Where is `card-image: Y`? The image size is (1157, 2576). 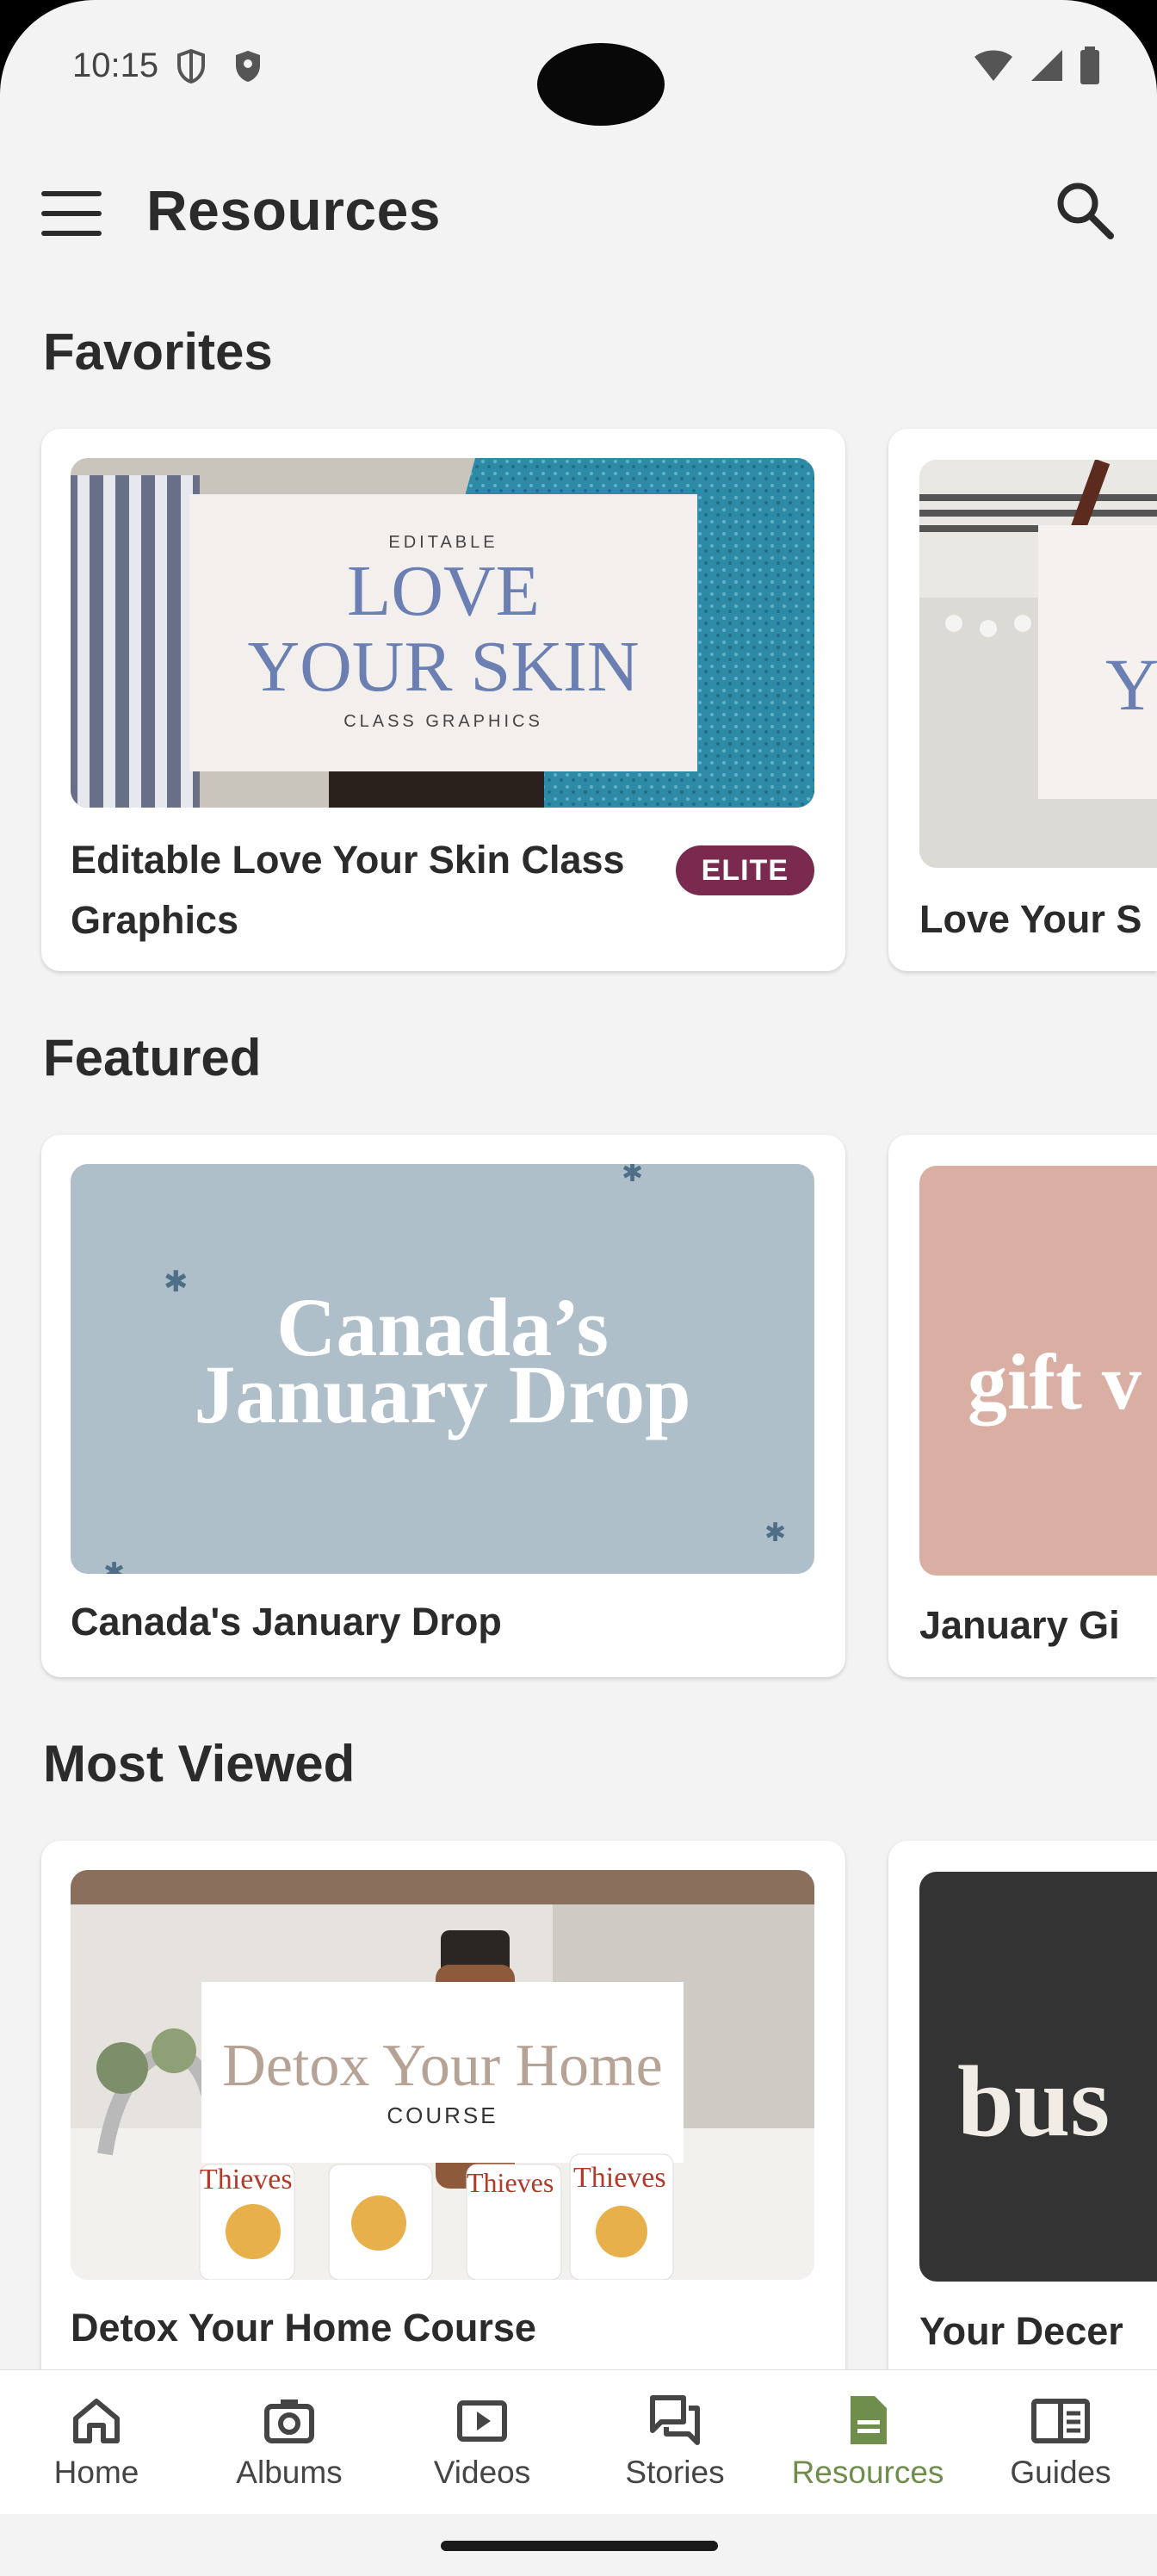 card-image: Y is located at coordinates (1038, 664).